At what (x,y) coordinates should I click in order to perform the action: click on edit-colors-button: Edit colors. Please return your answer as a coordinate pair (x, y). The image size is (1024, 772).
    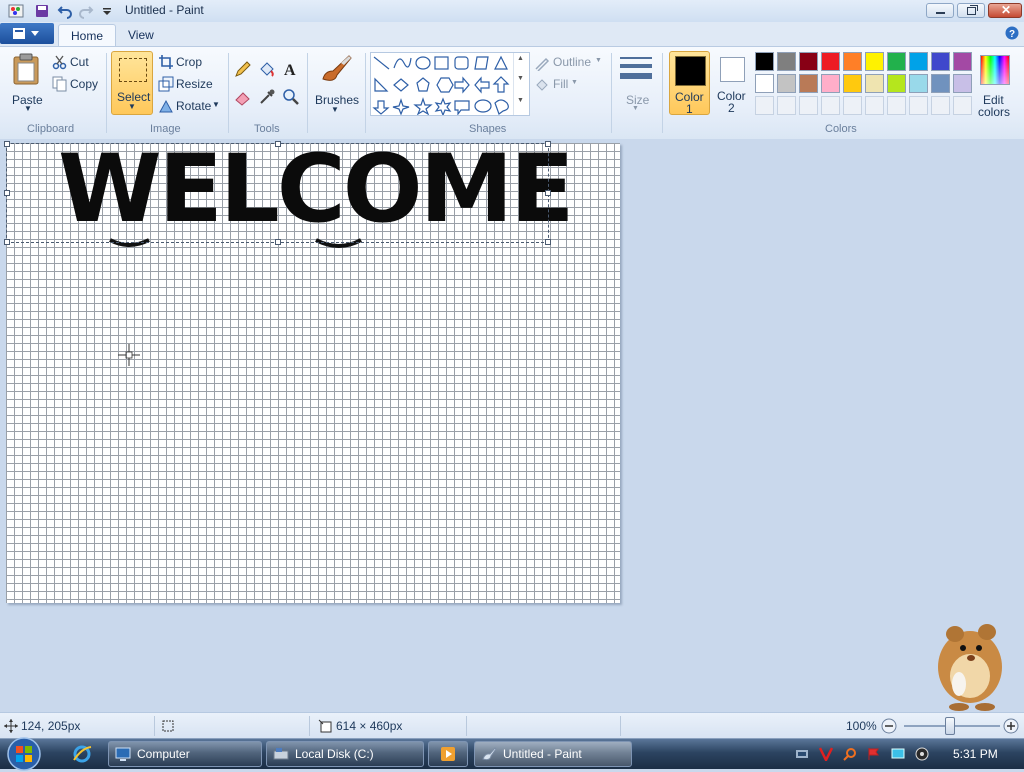
    Looking at the image, I should click on (995, 85).